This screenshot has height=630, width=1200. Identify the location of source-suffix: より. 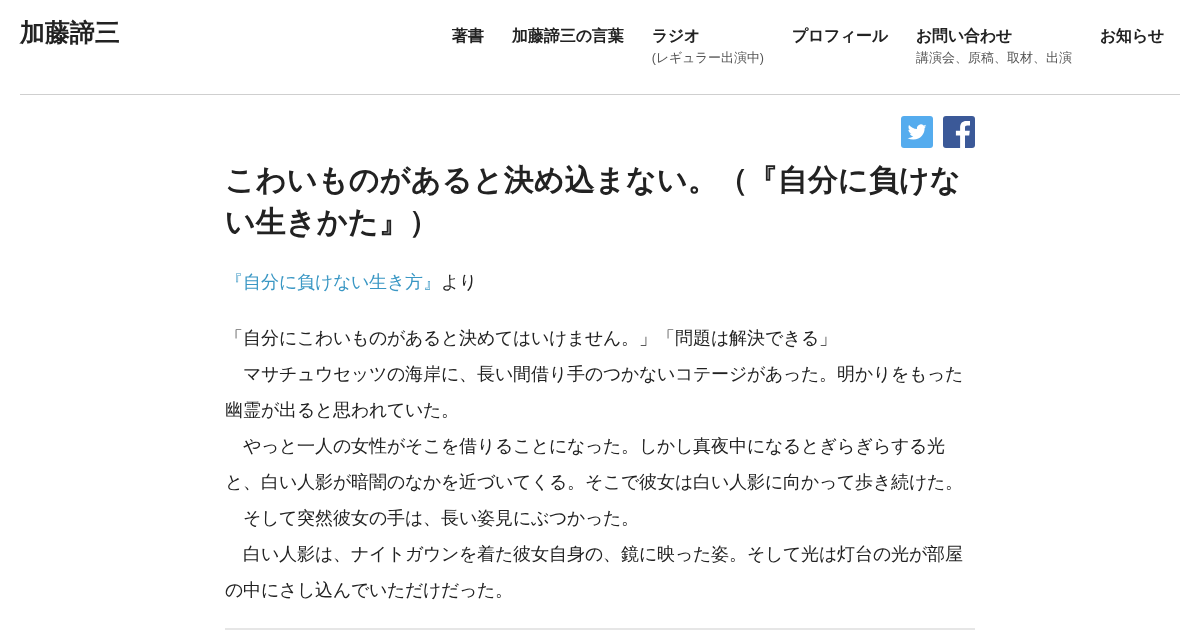
(459, 282).